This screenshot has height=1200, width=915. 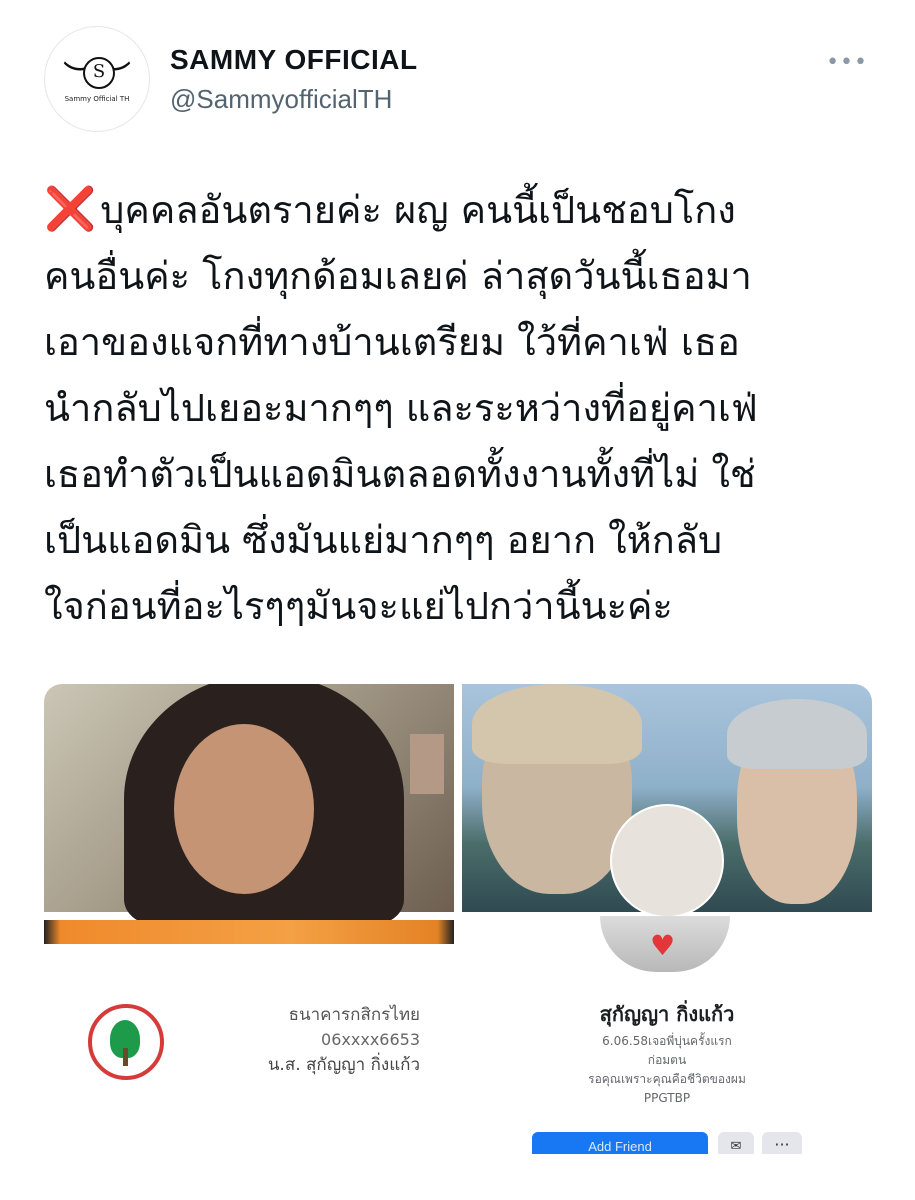 I want to click on kasikorn-bank-logo-icon, so click(x=126, y=1042).